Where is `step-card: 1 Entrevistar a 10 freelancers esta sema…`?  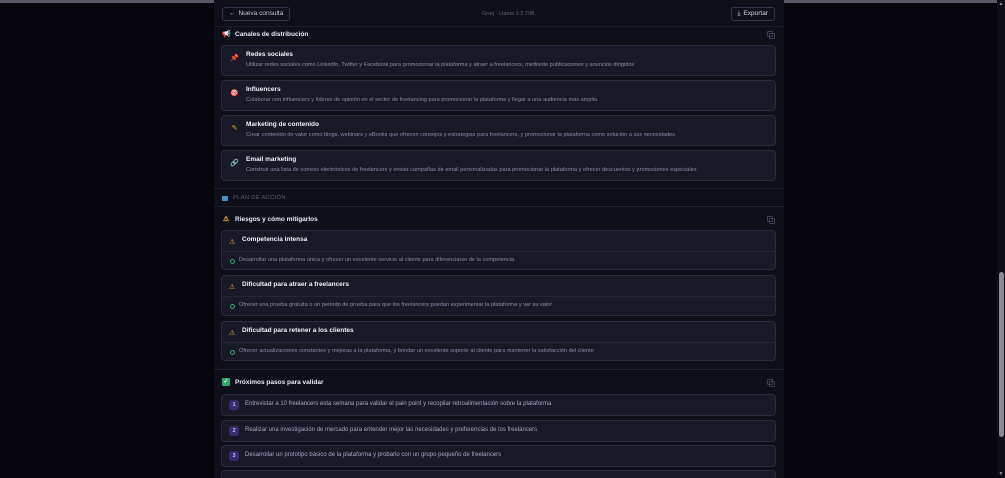 step-card: 1 Entrevistar a 10 freelancers esta sema… is located at coordinates (498, 405).